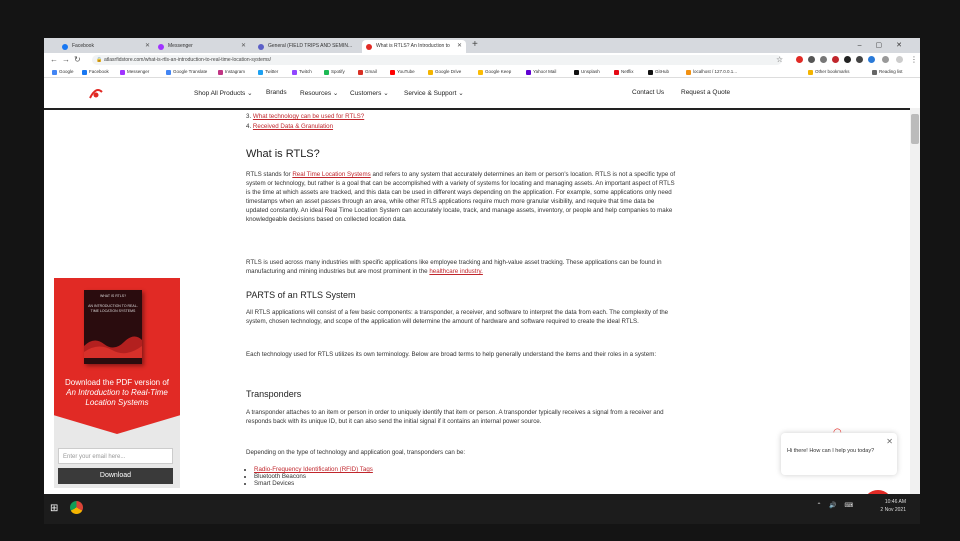  Describe the element at coordinates (887, 45) in the screenshot. I see `window-controls: –▢✕` at that location.